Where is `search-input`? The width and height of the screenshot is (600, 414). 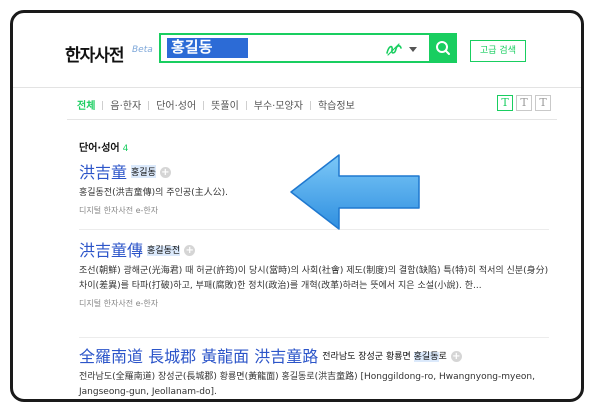
search-input is located at coordinates (207, 48).